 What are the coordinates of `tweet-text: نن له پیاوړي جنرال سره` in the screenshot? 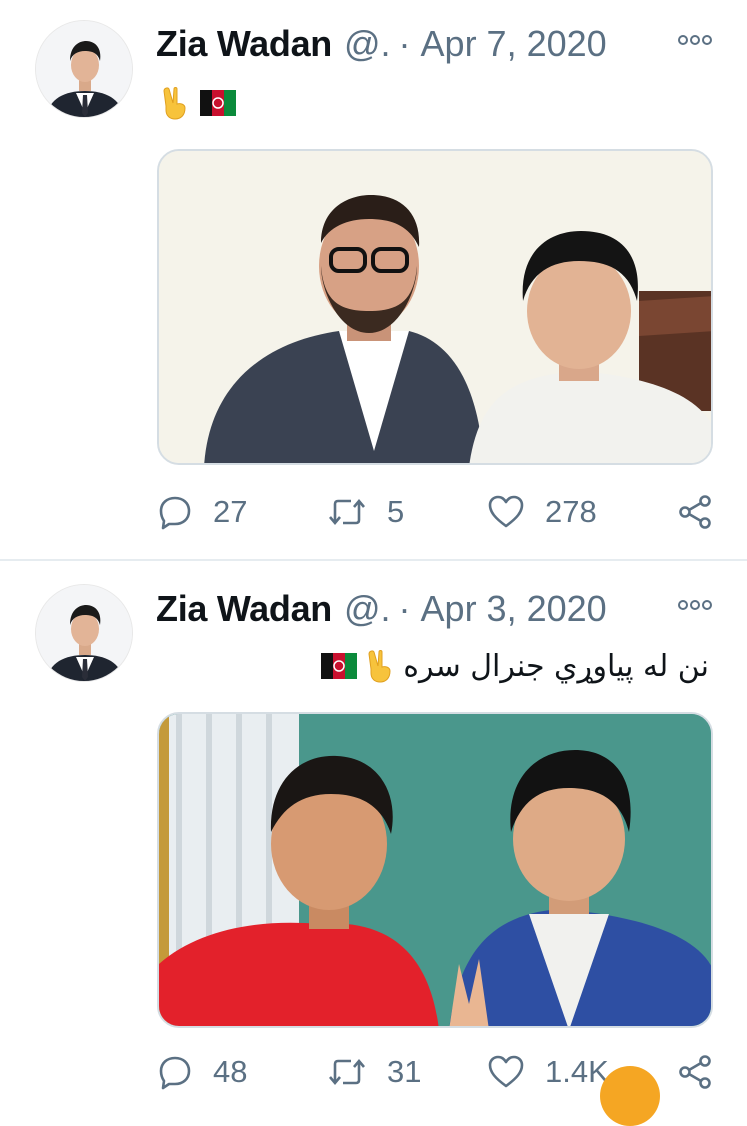 It's located at (514, 666).